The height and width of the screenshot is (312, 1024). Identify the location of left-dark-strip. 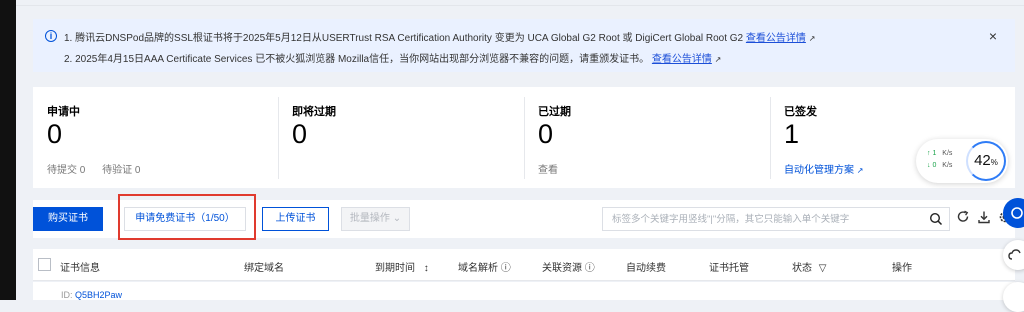
(8, 150).